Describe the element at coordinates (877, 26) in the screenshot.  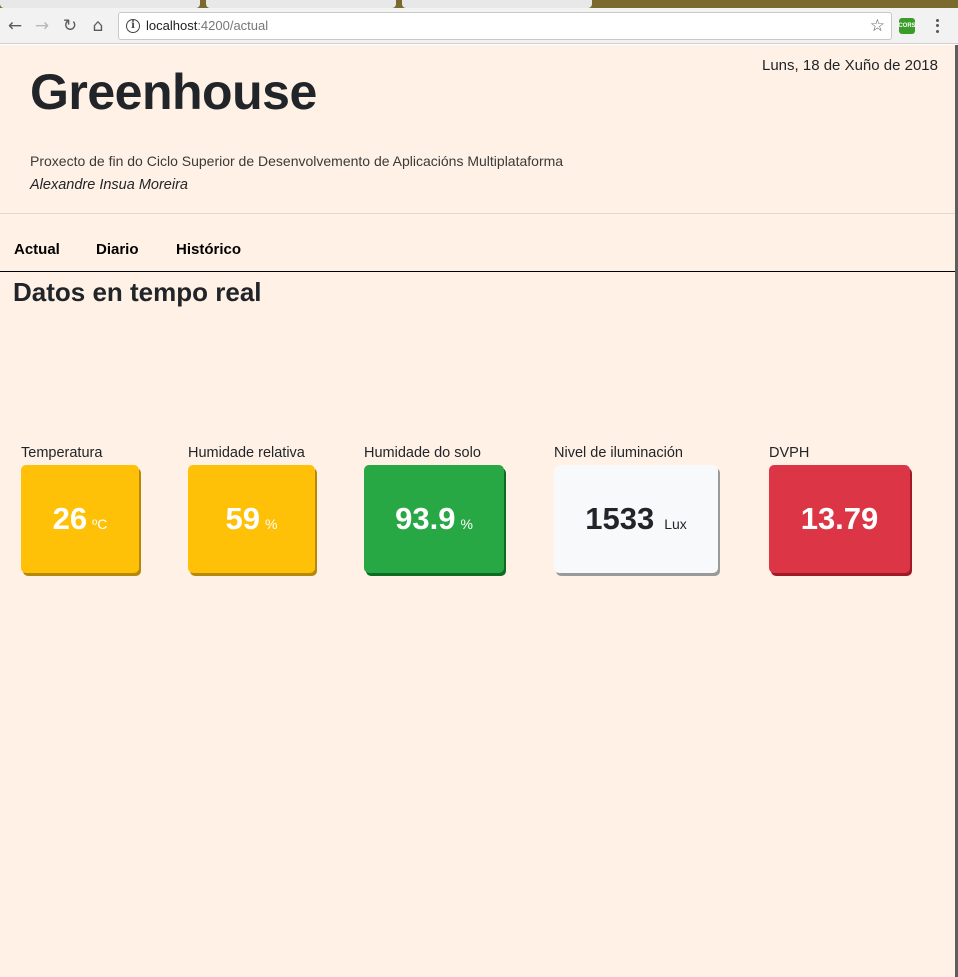
I see `star-icon: ☆` at that location.